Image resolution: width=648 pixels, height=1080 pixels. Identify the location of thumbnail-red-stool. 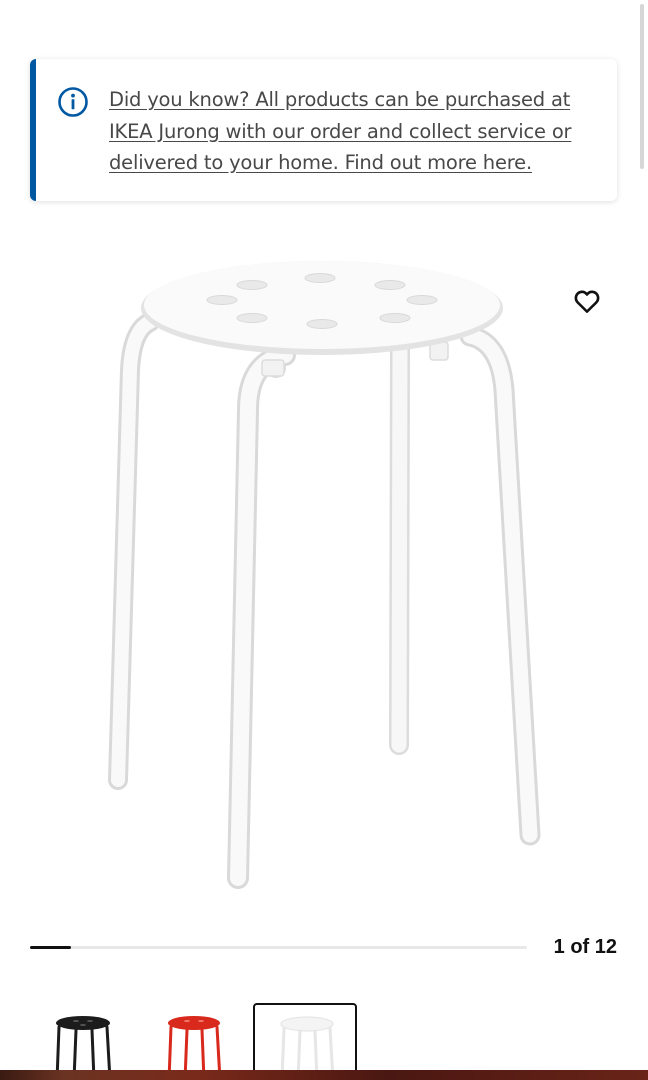
(194, 1041).